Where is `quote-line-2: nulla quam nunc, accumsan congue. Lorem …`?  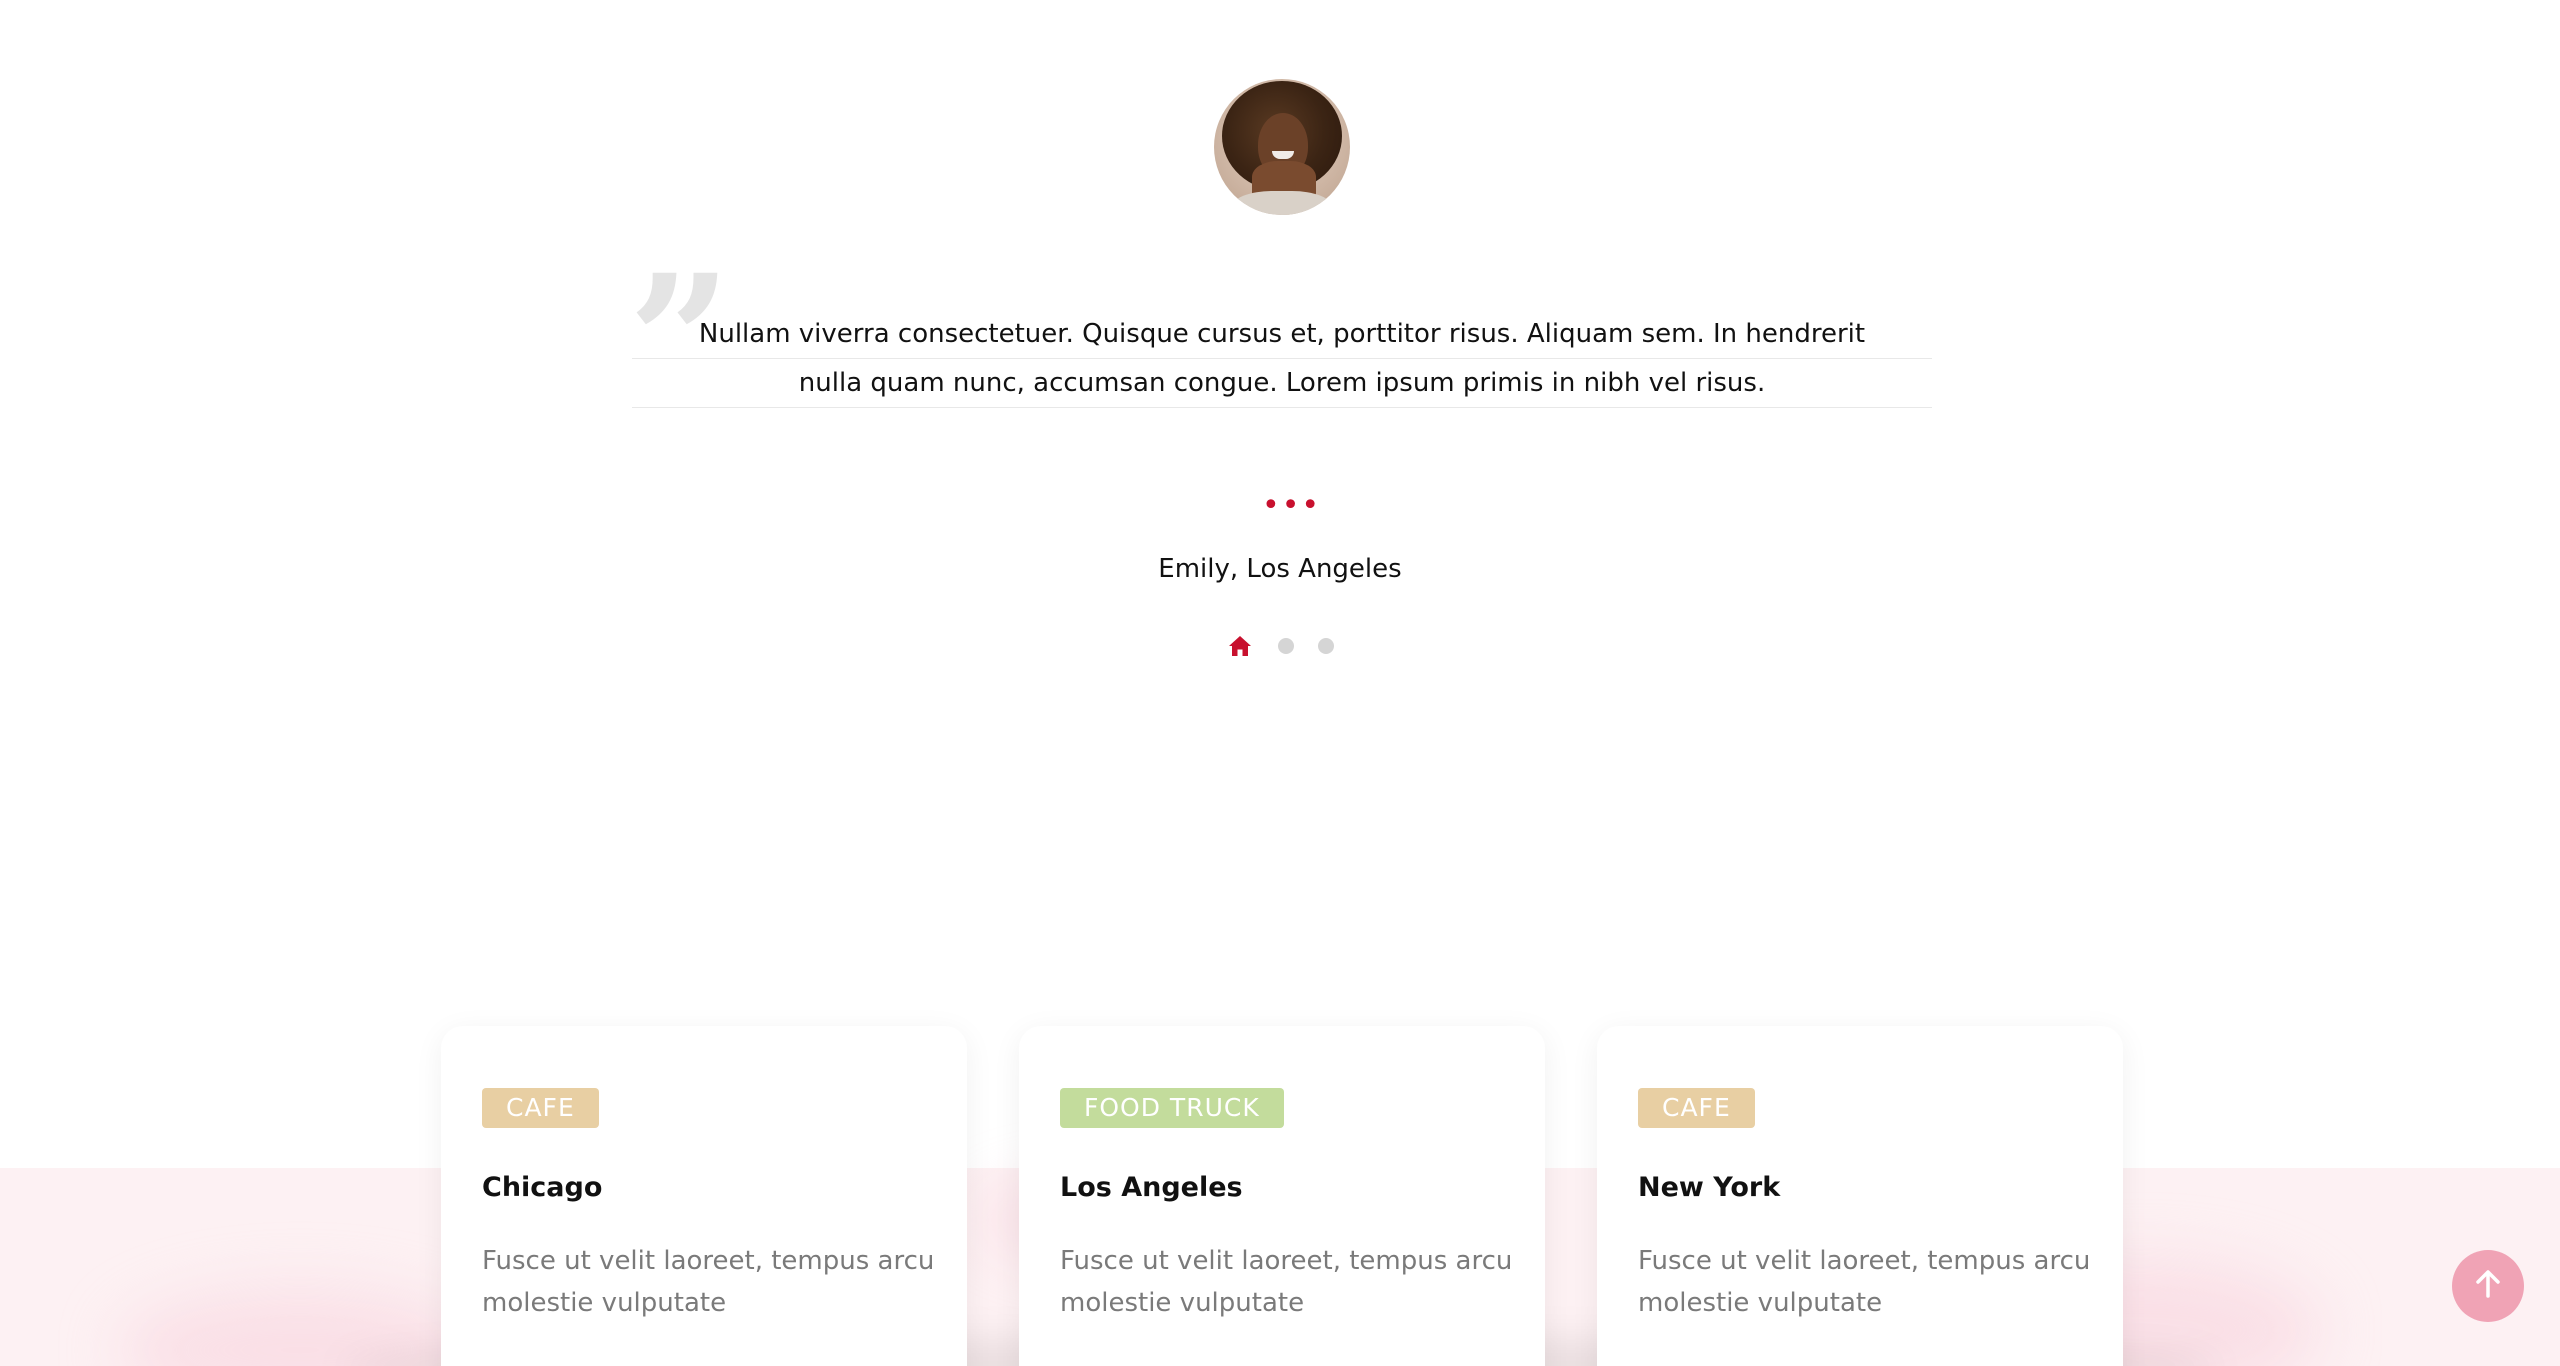 quote-line-2: nulla quam nunc, accumsan congue. Lorem … is located at coordinates (1282, 383).